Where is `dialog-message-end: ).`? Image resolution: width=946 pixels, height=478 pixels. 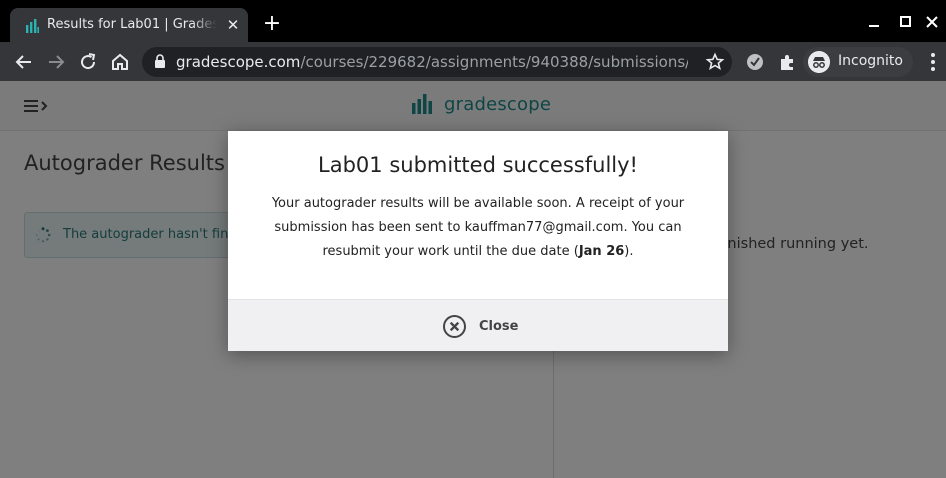
dialog-message-end: ). is located at coordinates (629, 251).